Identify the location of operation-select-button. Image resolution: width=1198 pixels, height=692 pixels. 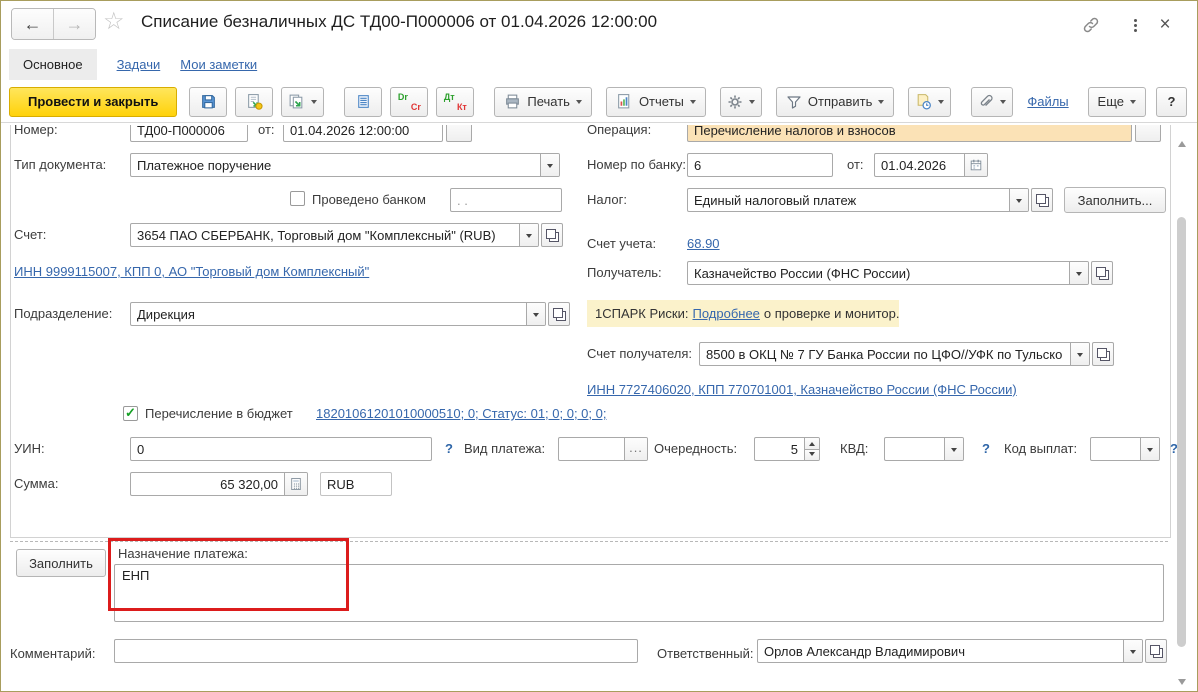
(1148, 133).